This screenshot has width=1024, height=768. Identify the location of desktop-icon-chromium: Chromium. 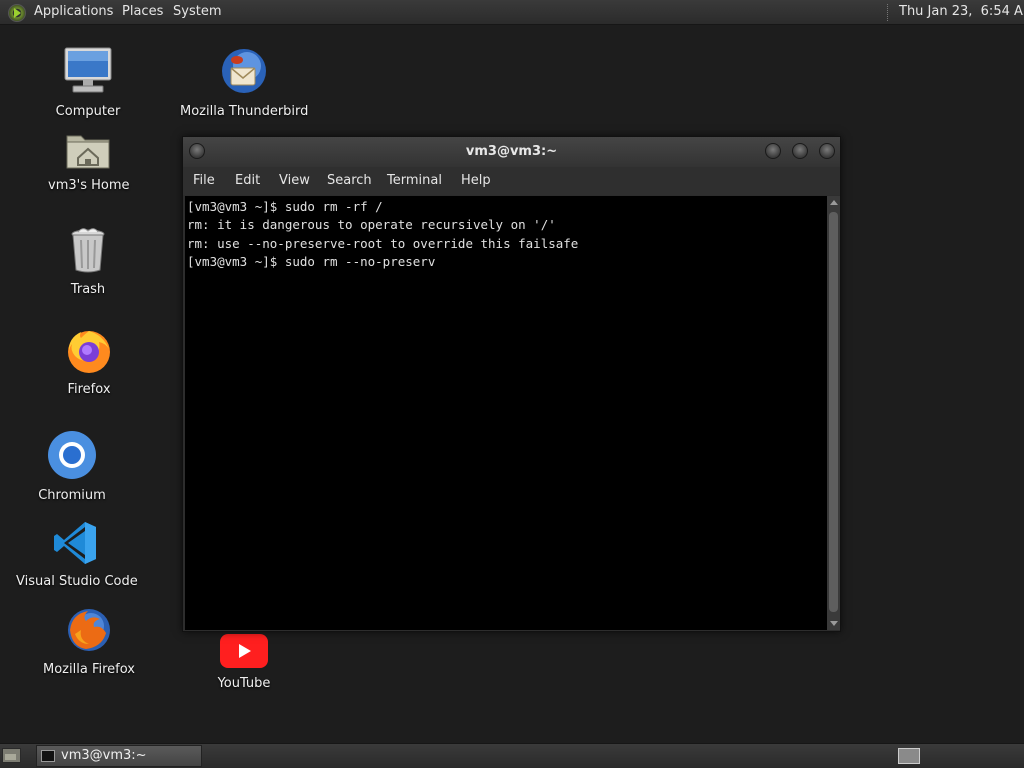
(72, 466).